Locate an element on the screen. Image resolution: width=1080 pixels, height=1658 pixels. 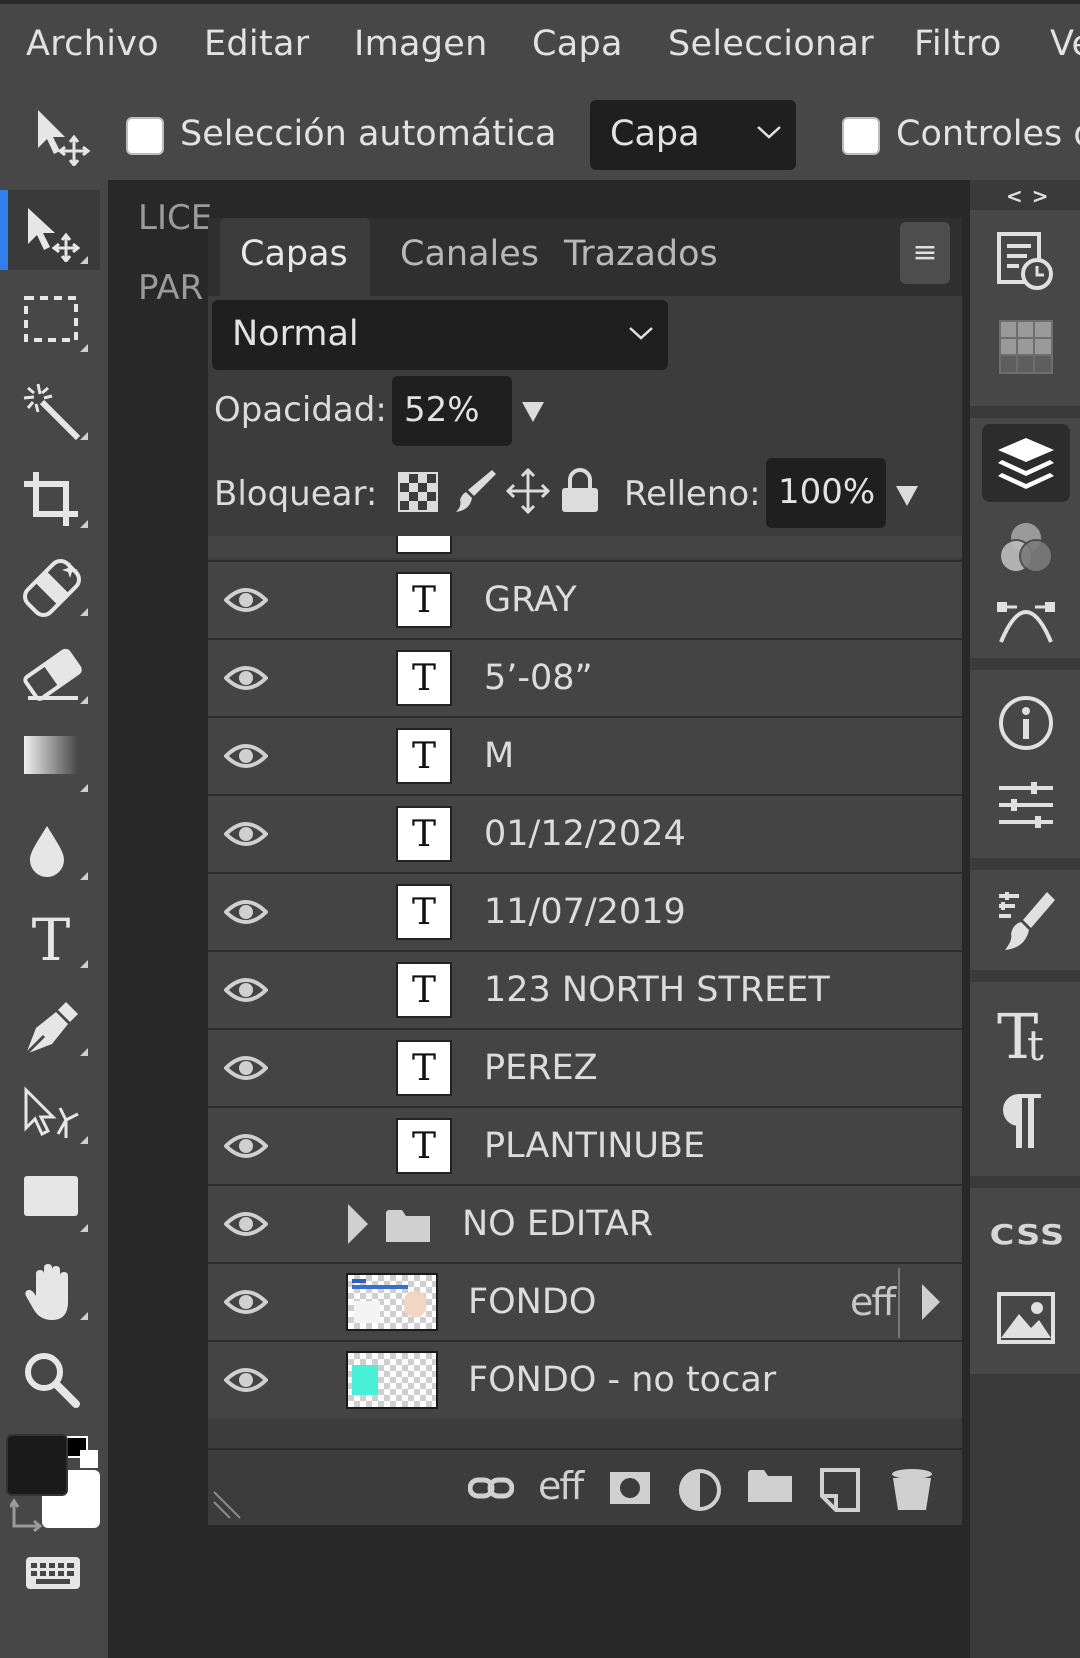
crop-tool is located at coordinates (50, 494).